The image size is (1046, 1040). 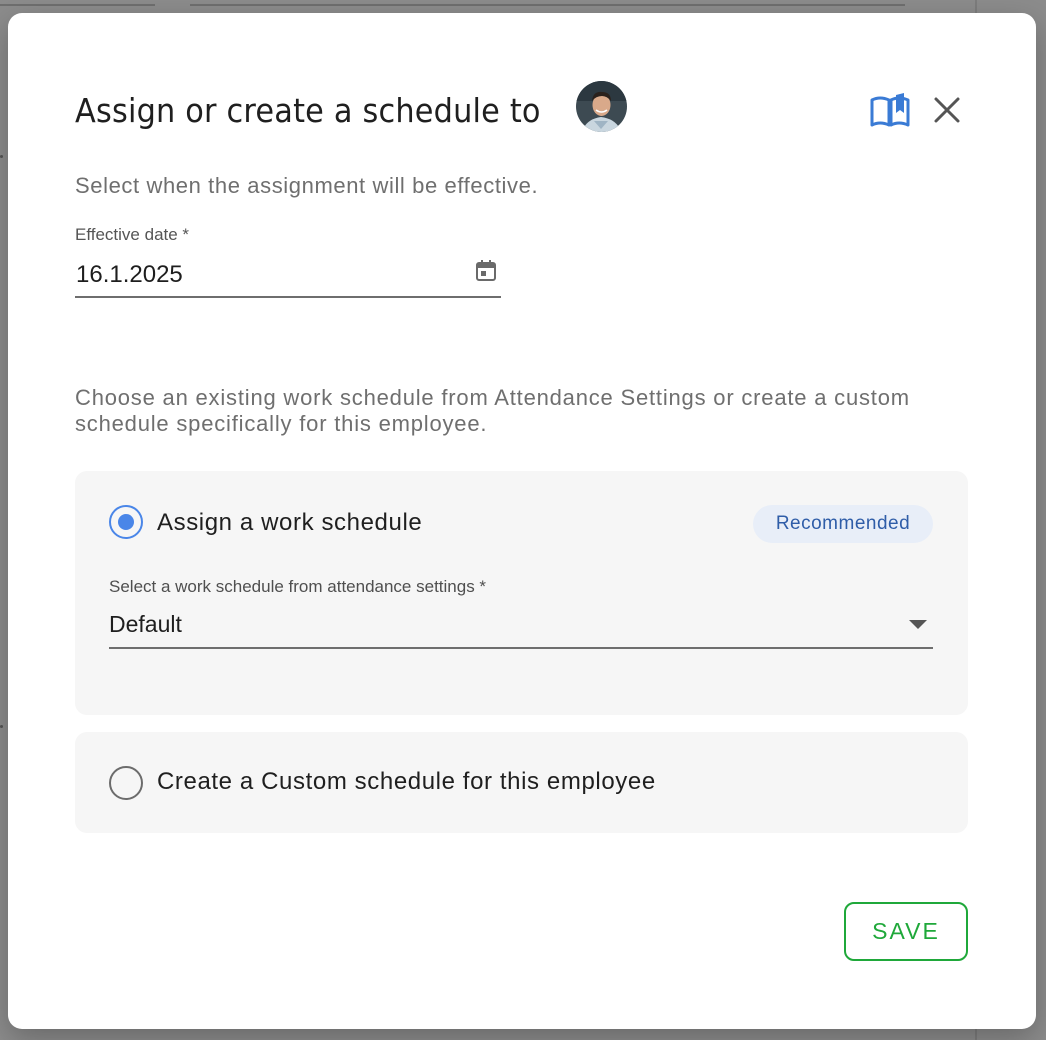 I want to click on recommended-badge: Recommended, so click(x=843, y=524).